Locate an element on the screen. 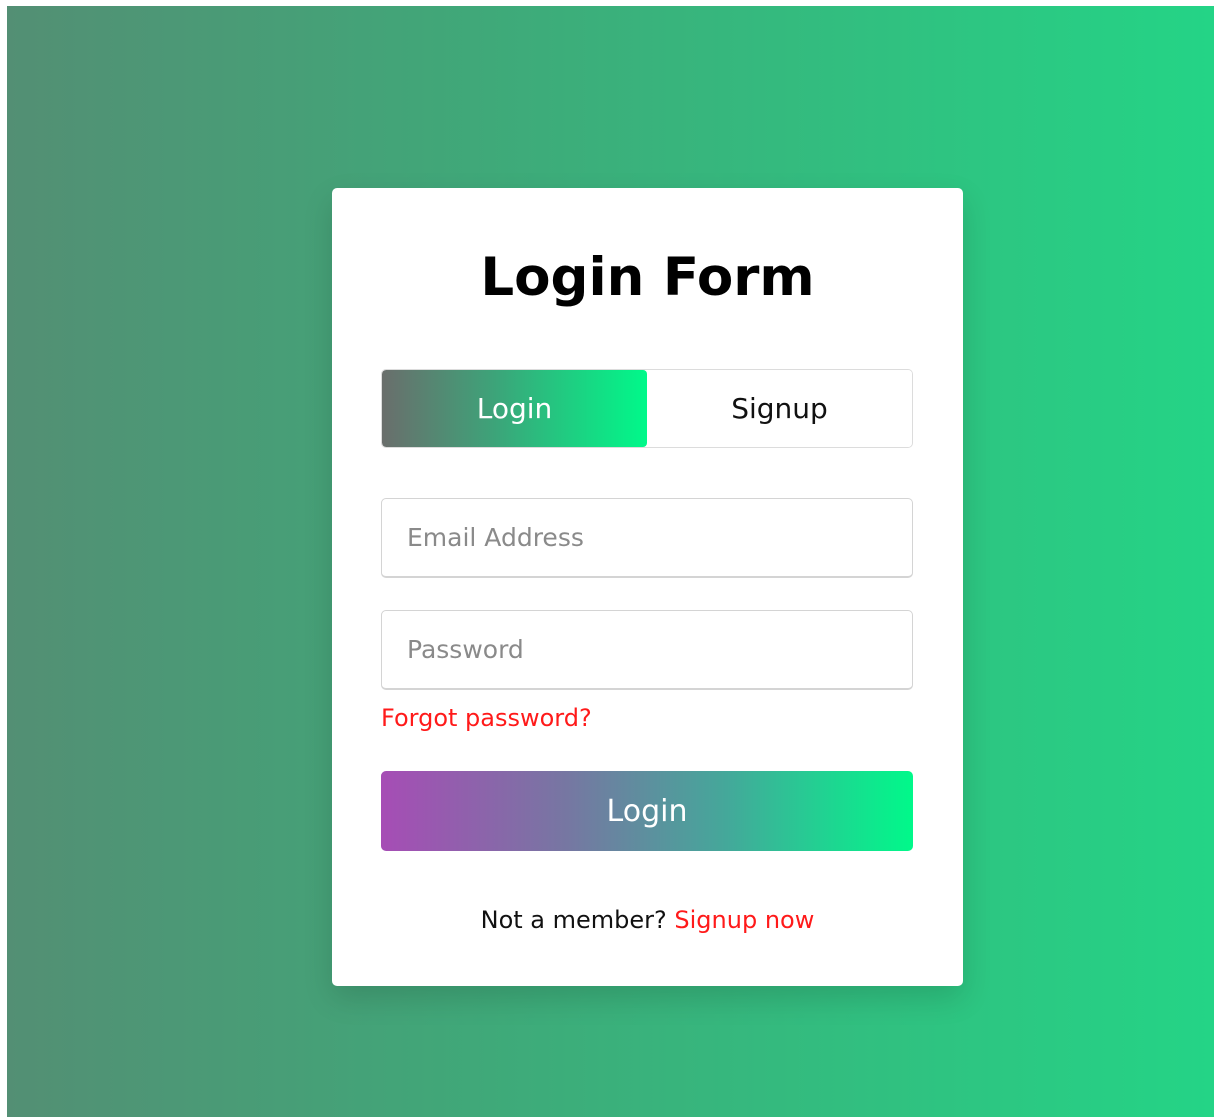 The width and height of the screenshot is (1214, 1117). email-field is located at coordinates (647, 538).